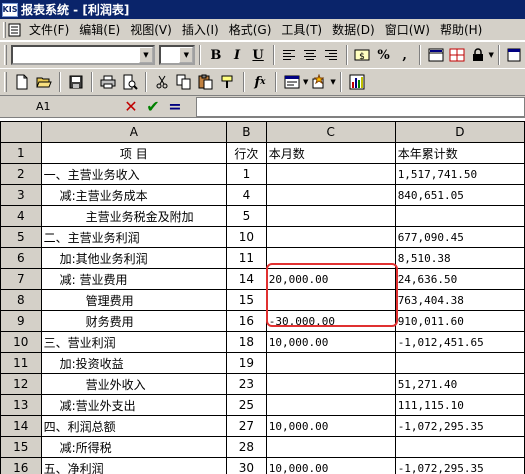 The height and width of the screenshot is (474, 525). Describe the element at coordinates (353, 29) in the screenshot. I see `menu-data: 数据(D)` at that location.